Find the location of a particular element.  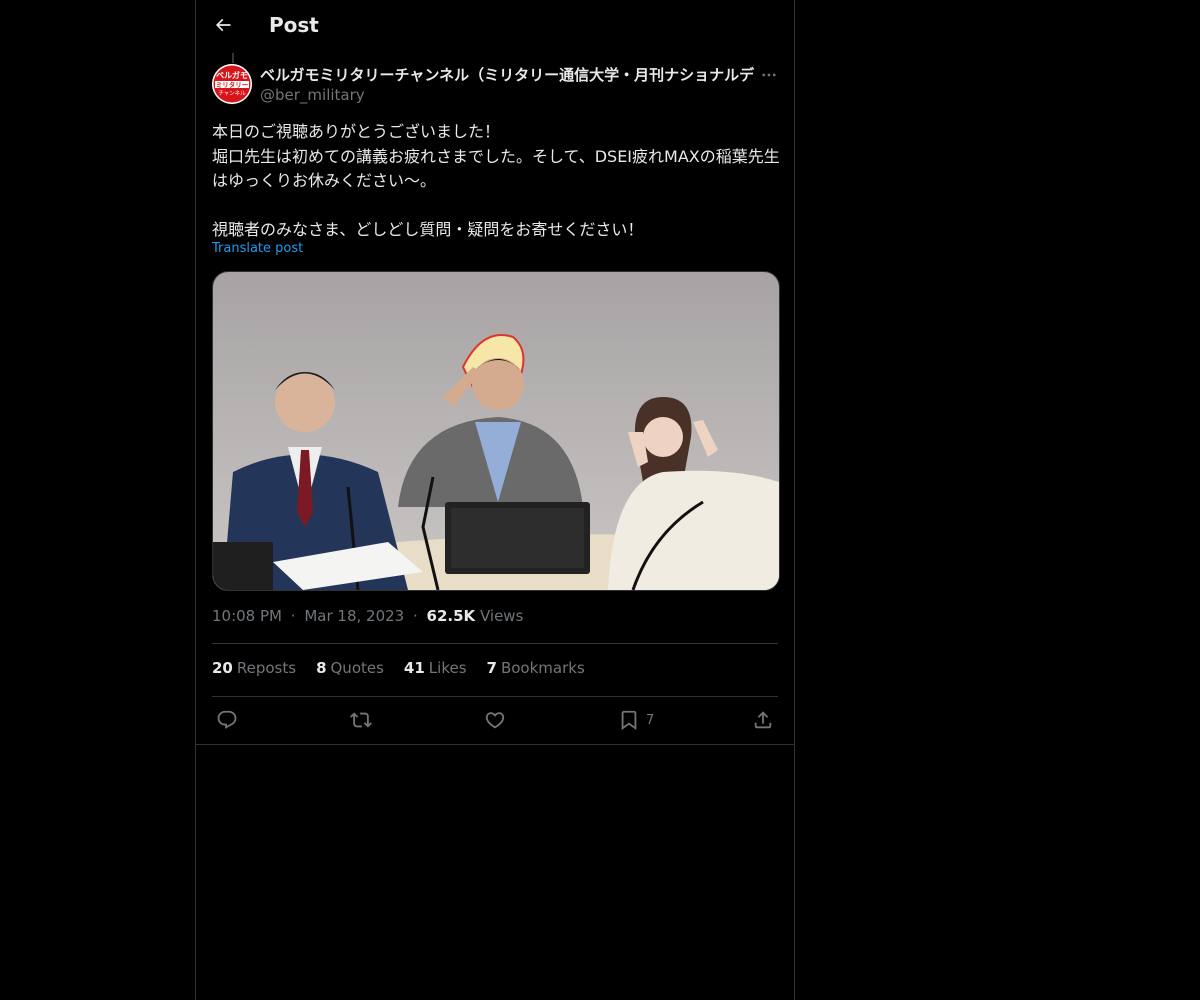

more-options-button is located at coordinates (769, 75).